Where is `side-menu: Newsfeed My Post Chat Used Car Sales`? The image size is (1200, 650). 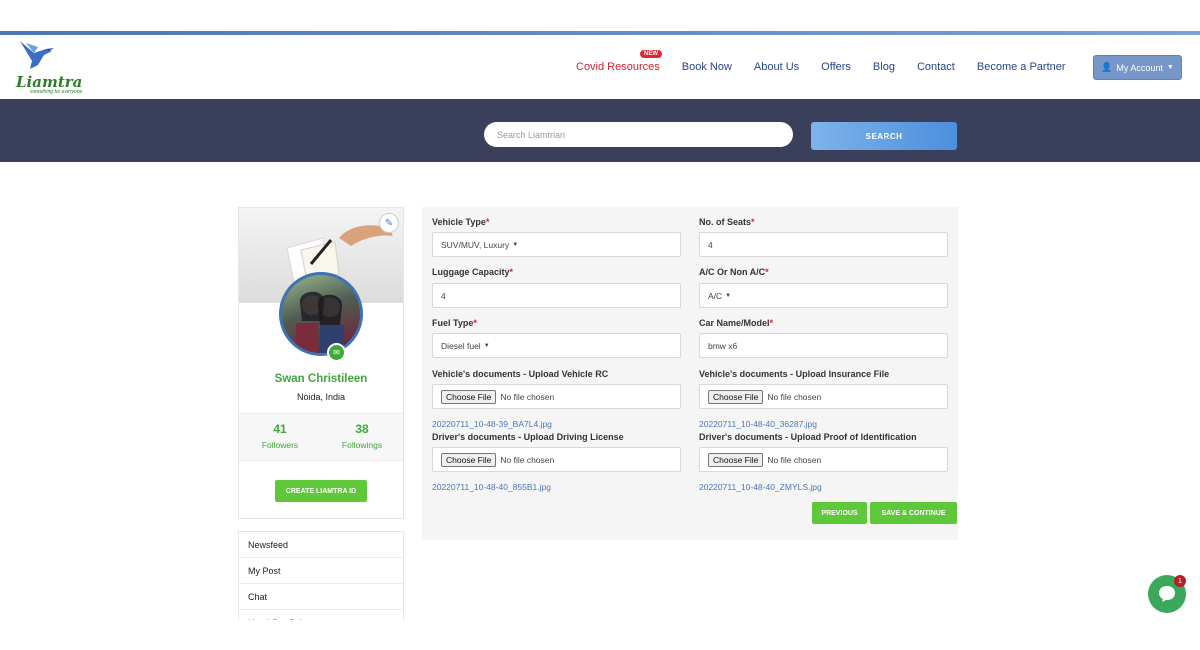 side-menu: Newsfeed My Post Chat Used Car Sales is located at coordinates (321, 575).